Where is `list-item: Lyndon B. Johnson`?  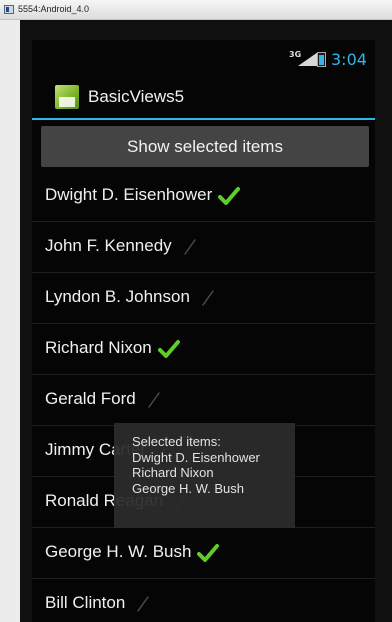 list-item: Lyndon B. Johnson is located at coordinates (203, 298).